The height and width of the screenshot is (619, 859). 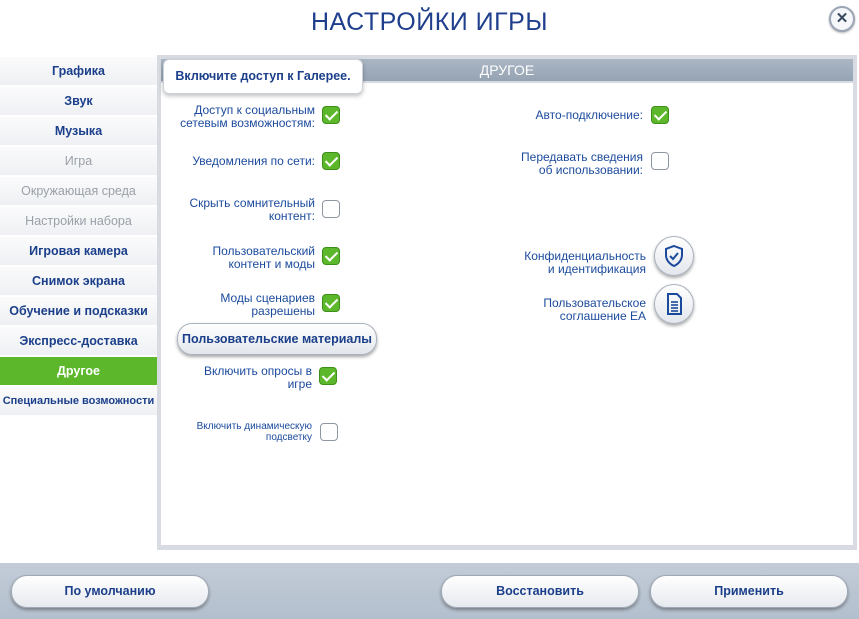 What do you see at coordinates (842, 19) in the screenshot?
I see `close-icon: ✕` at bounding box center [842, 19].